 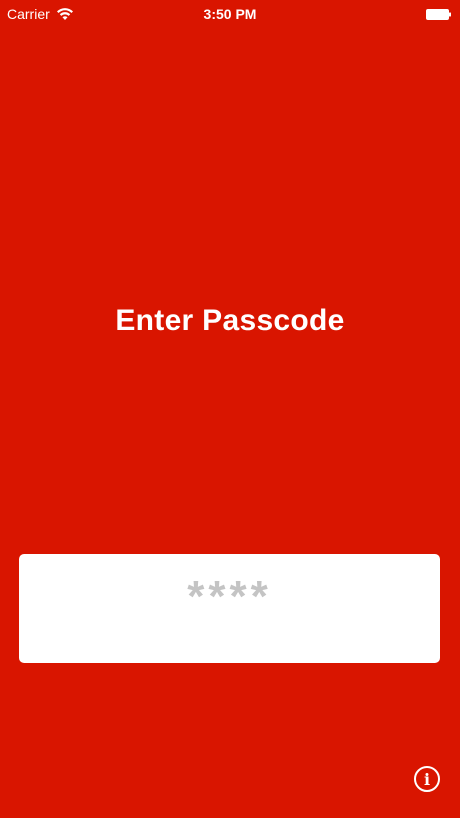 I want to click on clock: 3:50 PM, so click(x=230, y=14).